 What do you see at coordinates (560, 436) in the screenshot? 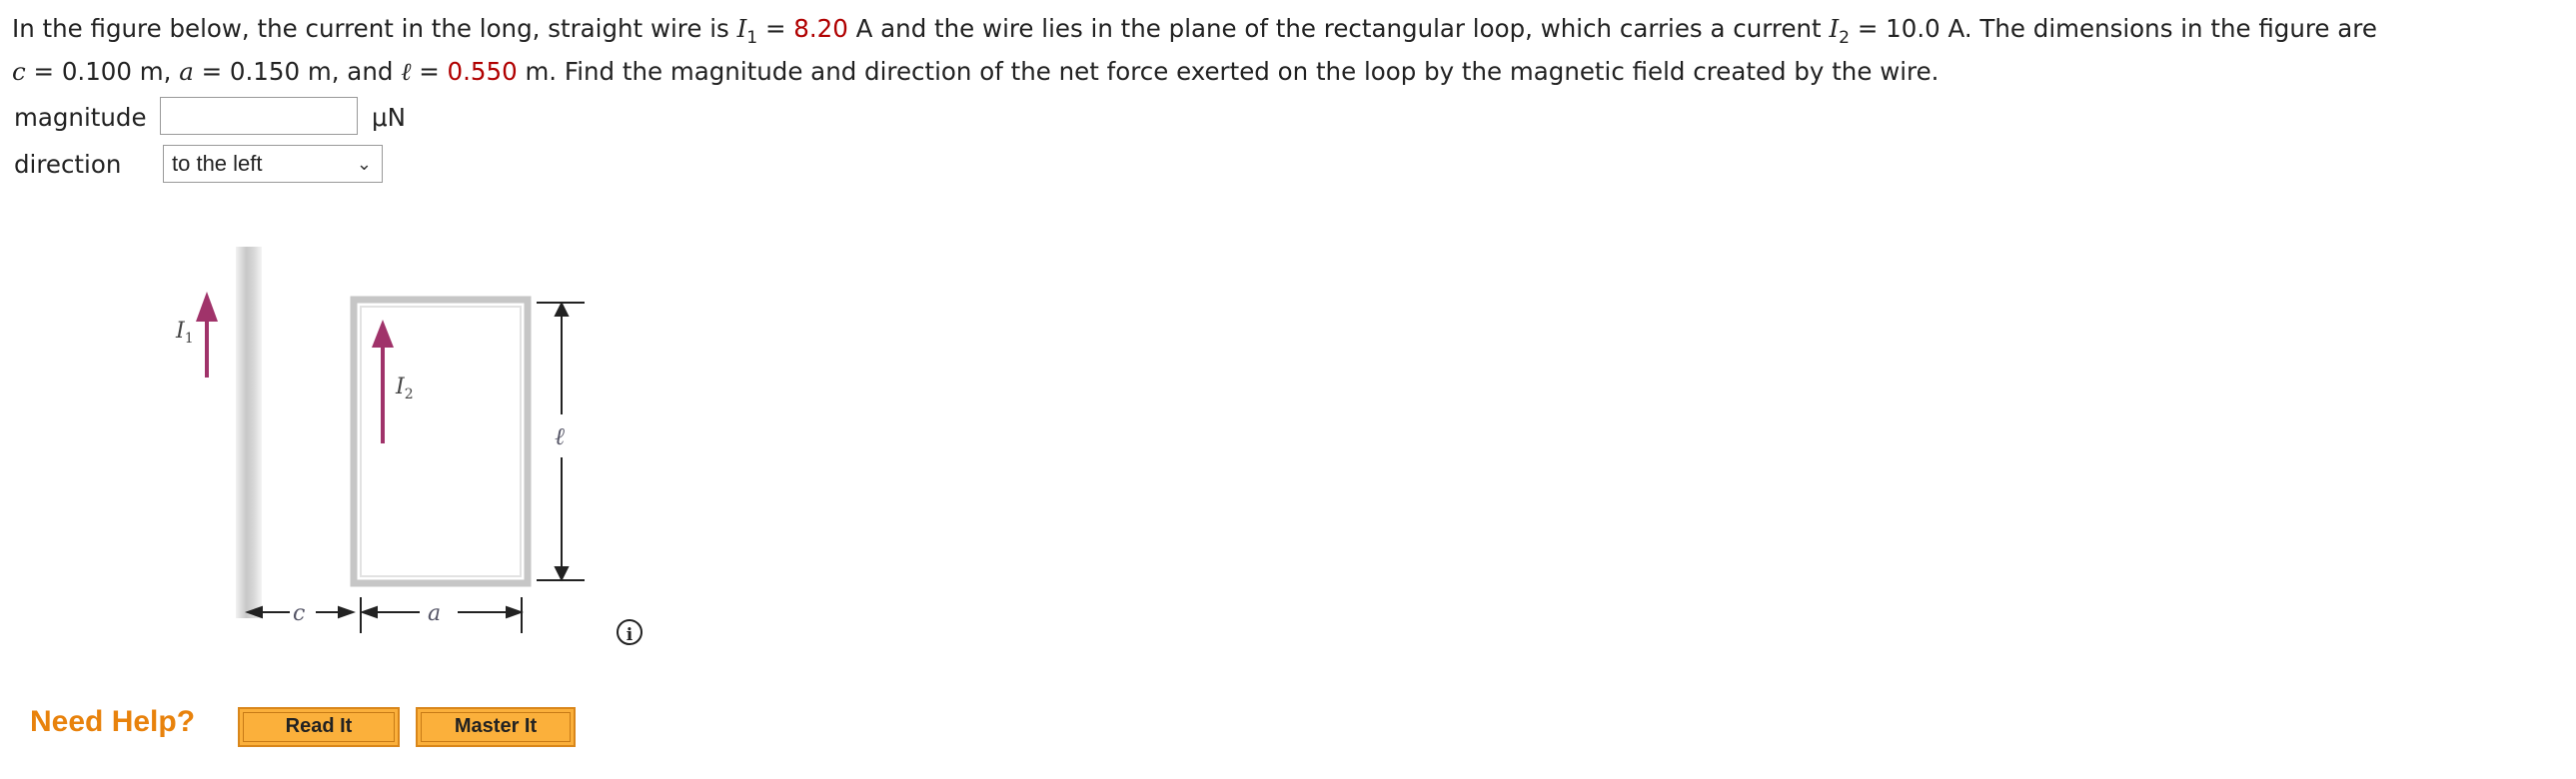
I see `ell-label: ℓ` at bounding box center [560, 436].